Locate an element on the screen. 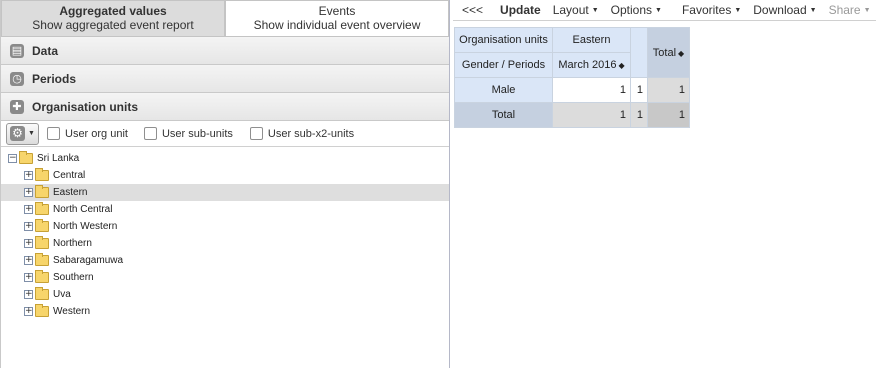 The width and height of the screenshot is (876, 368). accordion-periods-label: Periods is located at coordinates (54, 78).